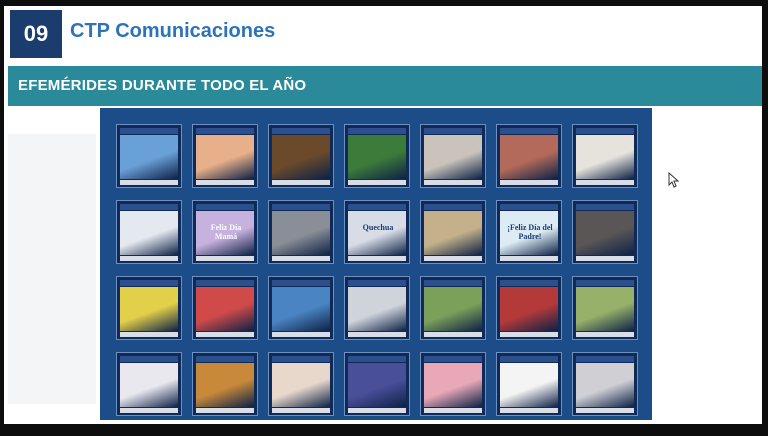 The height and width of the screenshot is (436, 768). I want to click on ephemeris-tile-flags, so click(149, 384).